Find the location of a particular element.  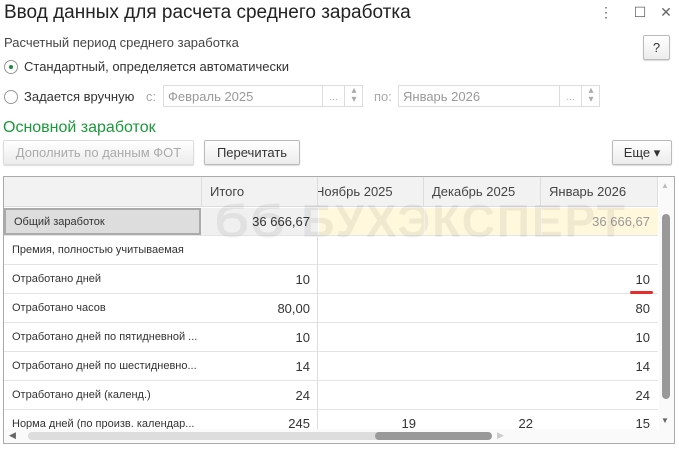

col-header-dec: Декабрь 2025 is located at coordinates (482, 192).